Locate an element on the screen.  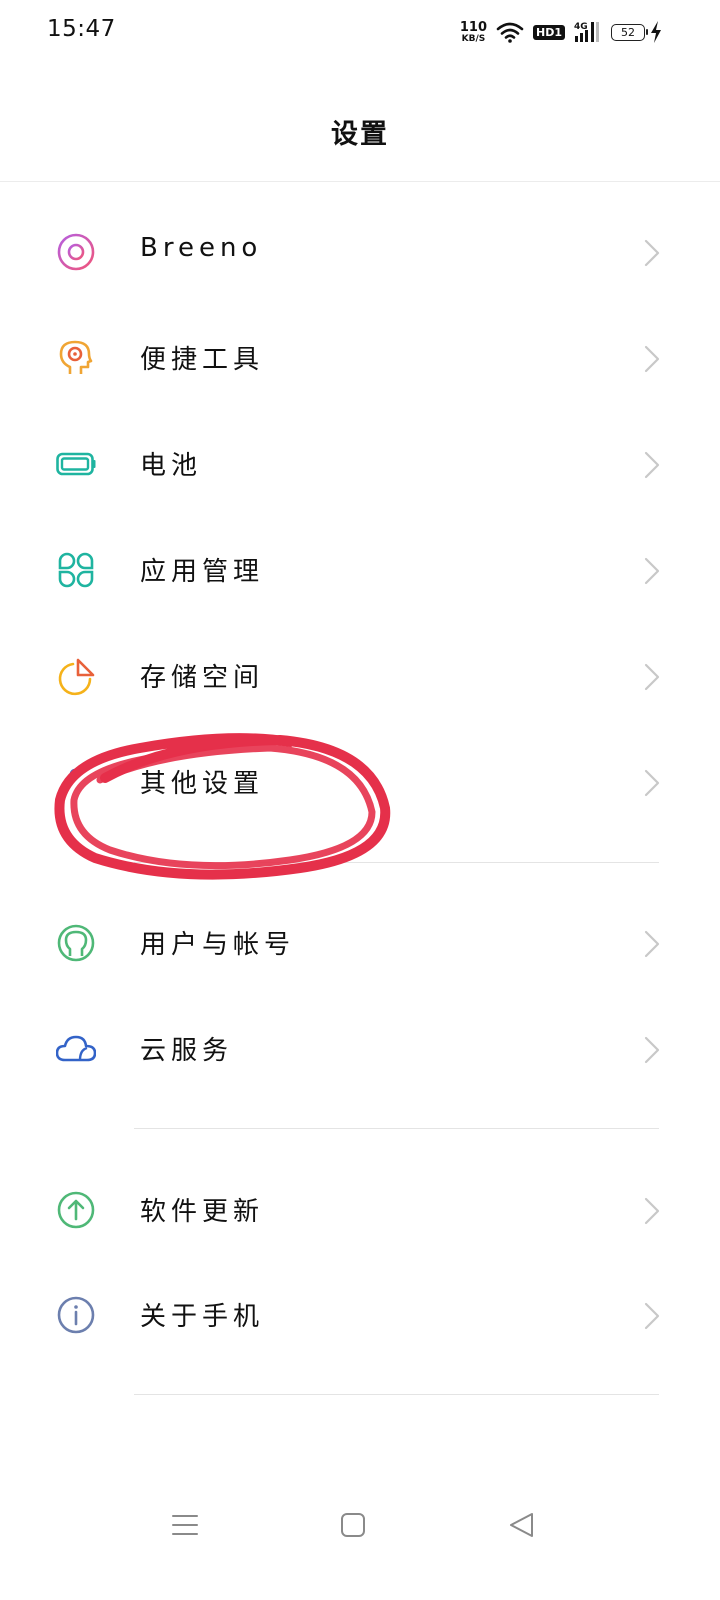
about-phone-icon is located at coordinates (76, 1315).